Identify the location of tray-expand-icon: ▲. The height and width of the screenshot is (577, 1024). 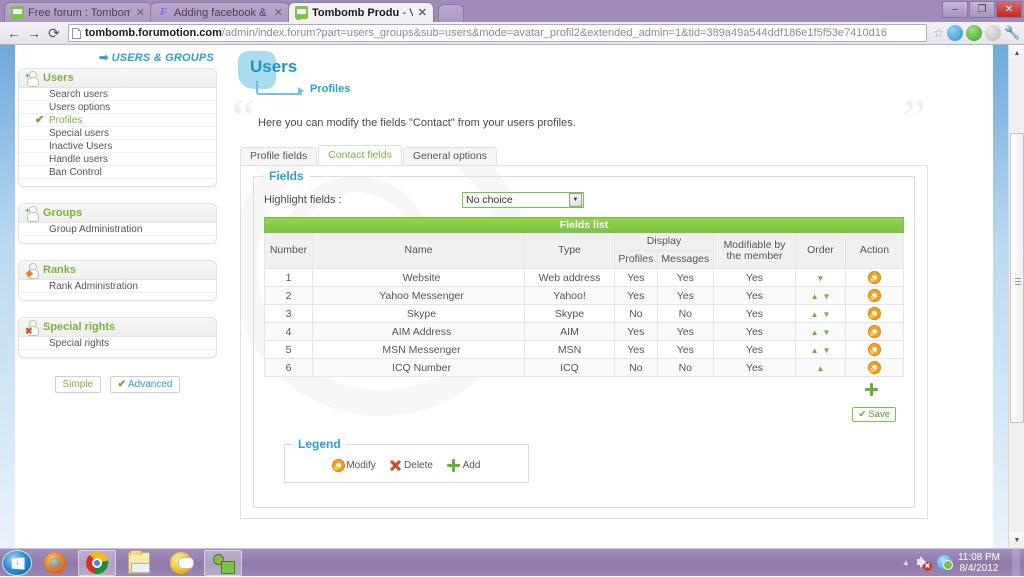
(906, 562).